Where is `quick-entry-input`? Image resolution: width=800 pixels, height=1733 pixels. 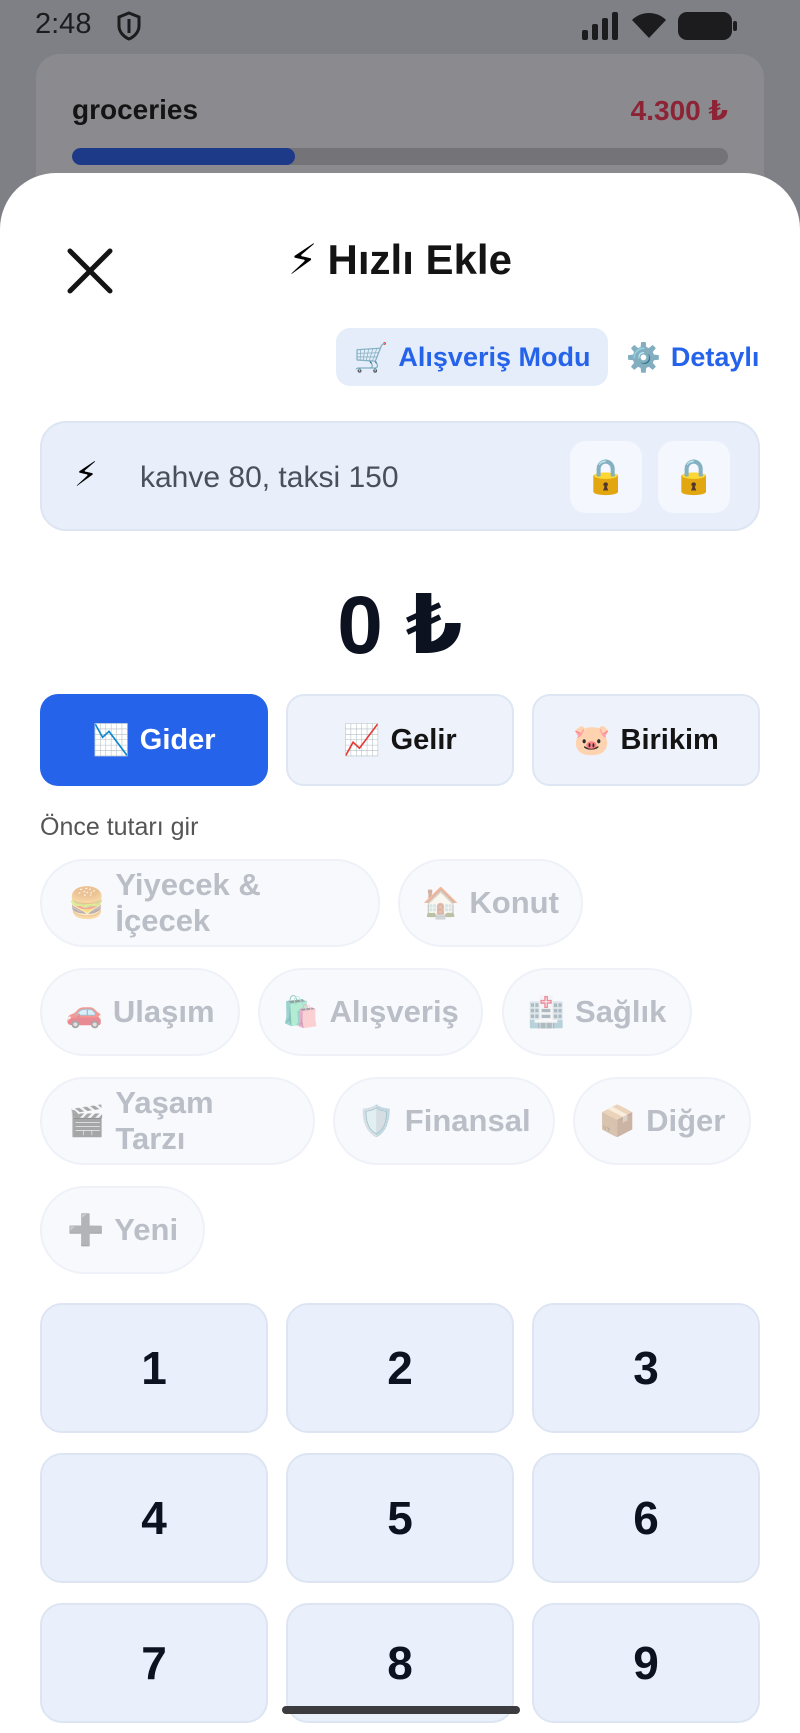 quick-entry-input is located at coordinates (360, 478).